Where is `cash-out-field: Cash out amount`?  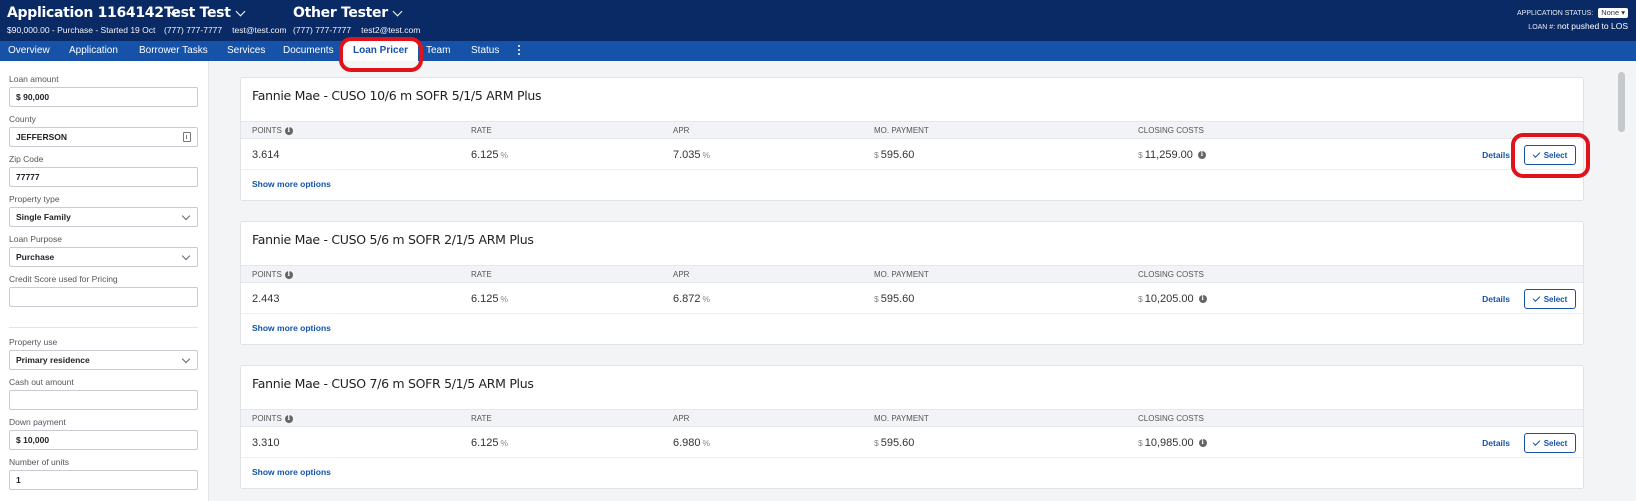
cash-out-field: Cash out amount is located at coordinates (103, 393).